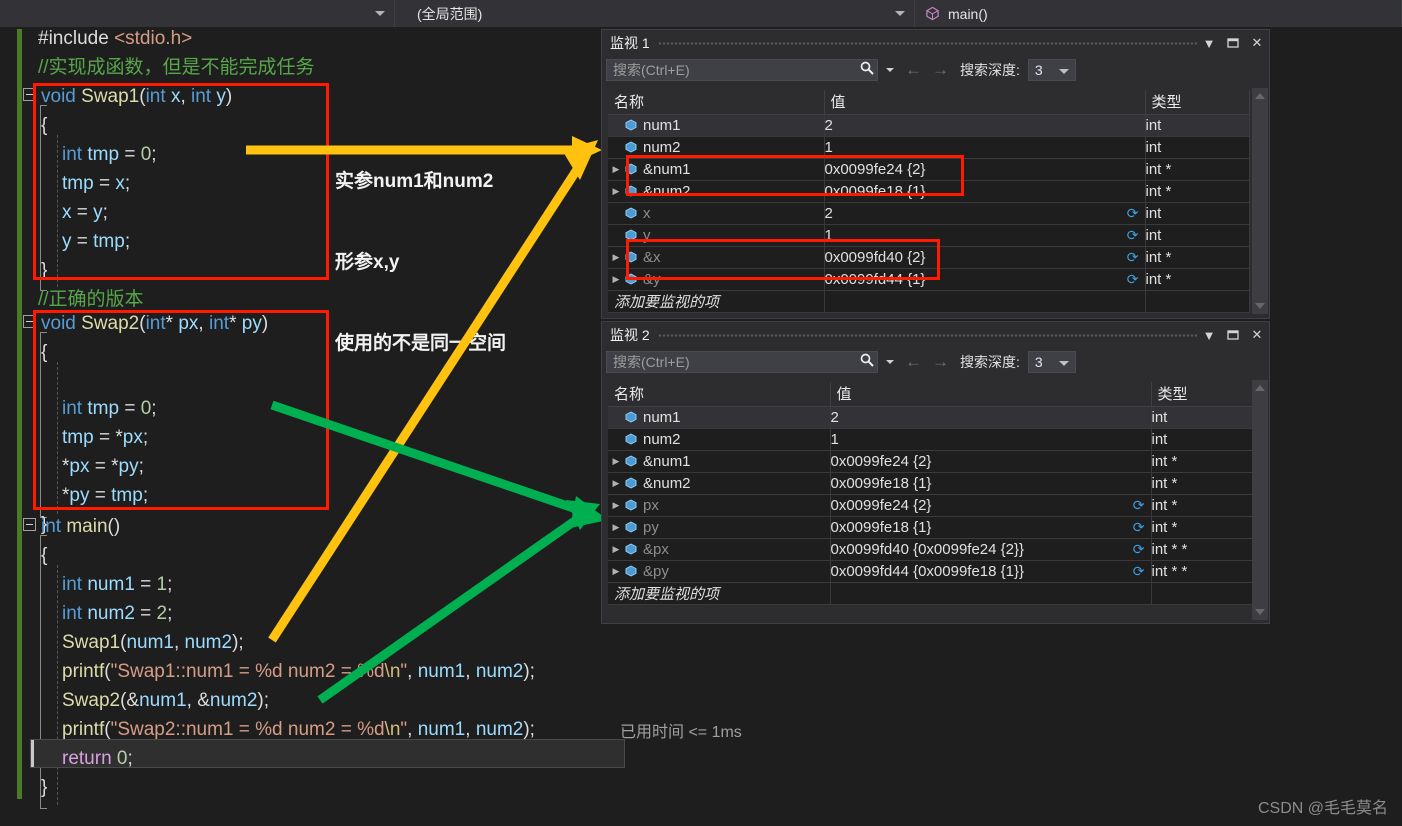 The height and width of the screenshot is (826, 1402). Describe the element at coordinates (1158, 13) in the screenshot. I see `method-combo: main()` at that location.